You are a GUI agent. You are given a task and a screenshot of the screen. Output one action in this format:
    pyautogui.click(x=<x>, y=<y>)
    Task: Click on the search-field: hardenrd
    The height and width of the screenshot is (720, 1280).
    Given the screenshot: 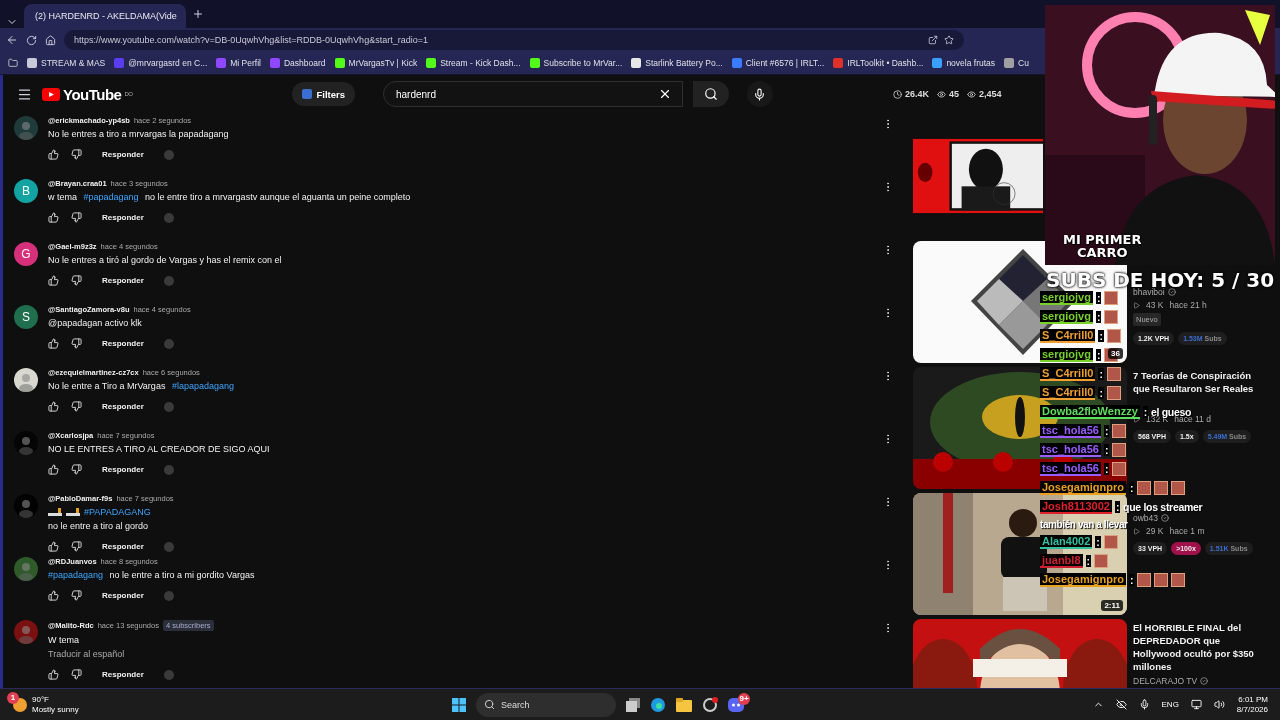 What is the action you would take?
    pyautogui.click(x=532, y=94)
    